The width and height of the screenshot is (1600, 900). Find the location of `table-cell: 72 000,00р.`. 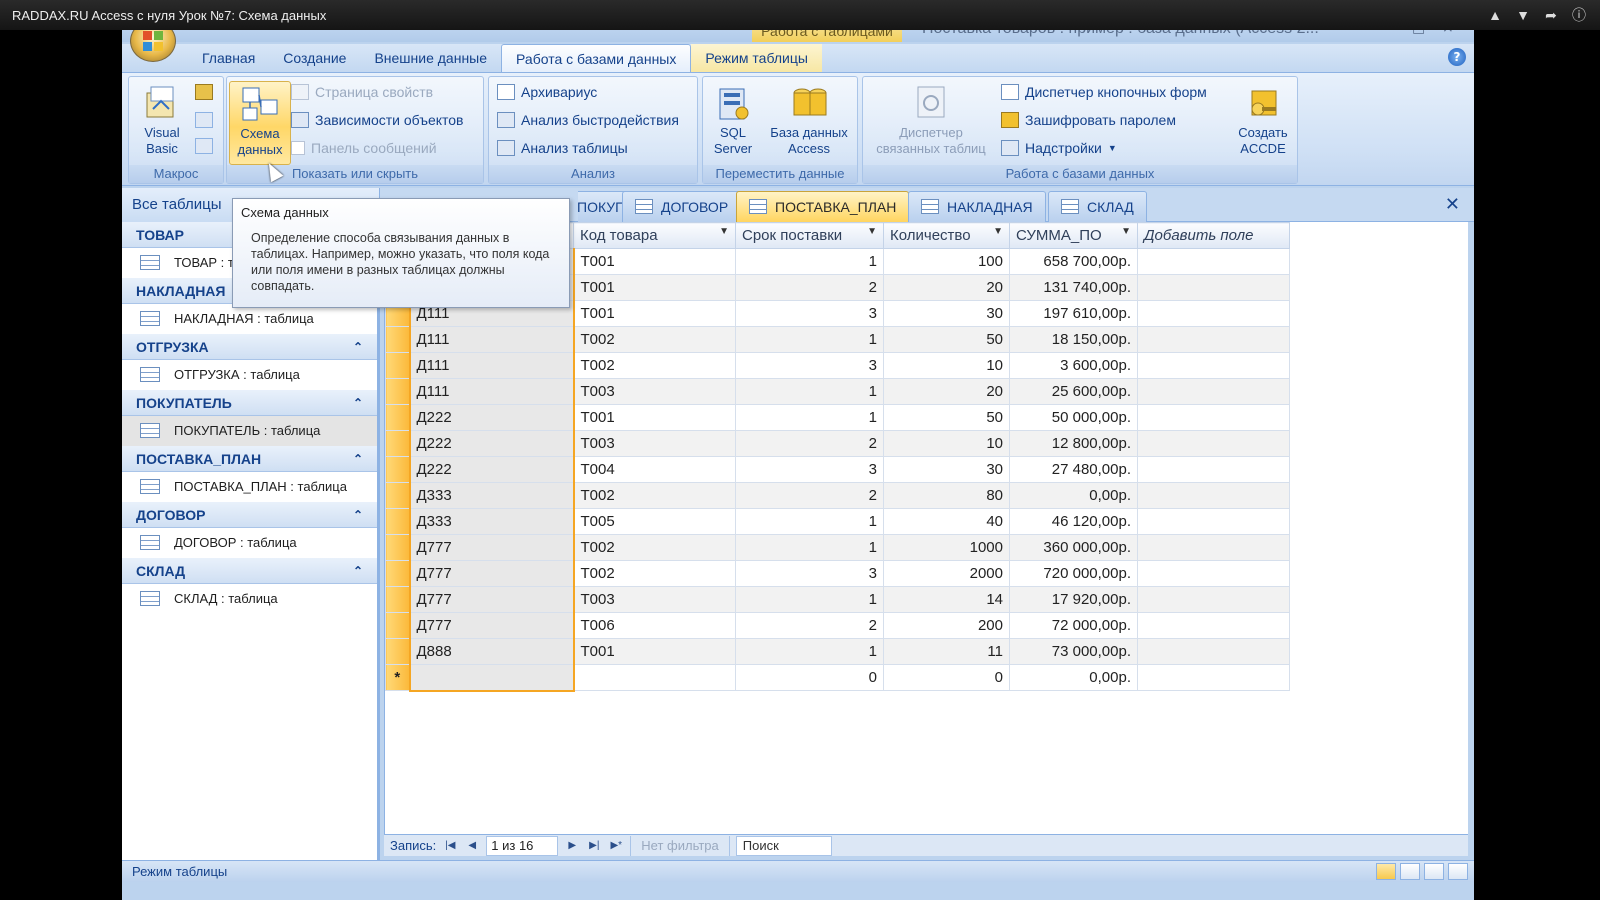

table-cell: 72 000,00р. is located at coordinates (1073, 625).